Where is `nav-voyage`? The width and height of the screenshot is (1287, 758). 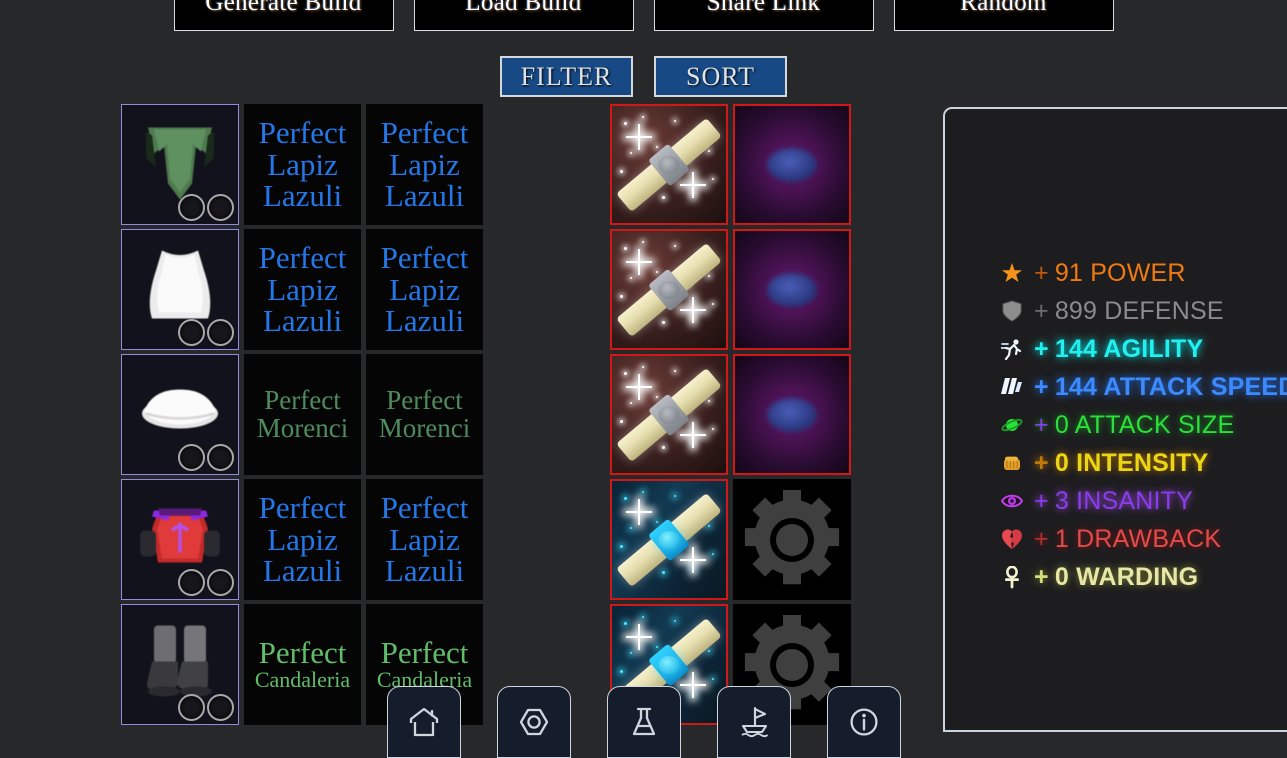
nav-voyage is located at coordinates (753, 722).